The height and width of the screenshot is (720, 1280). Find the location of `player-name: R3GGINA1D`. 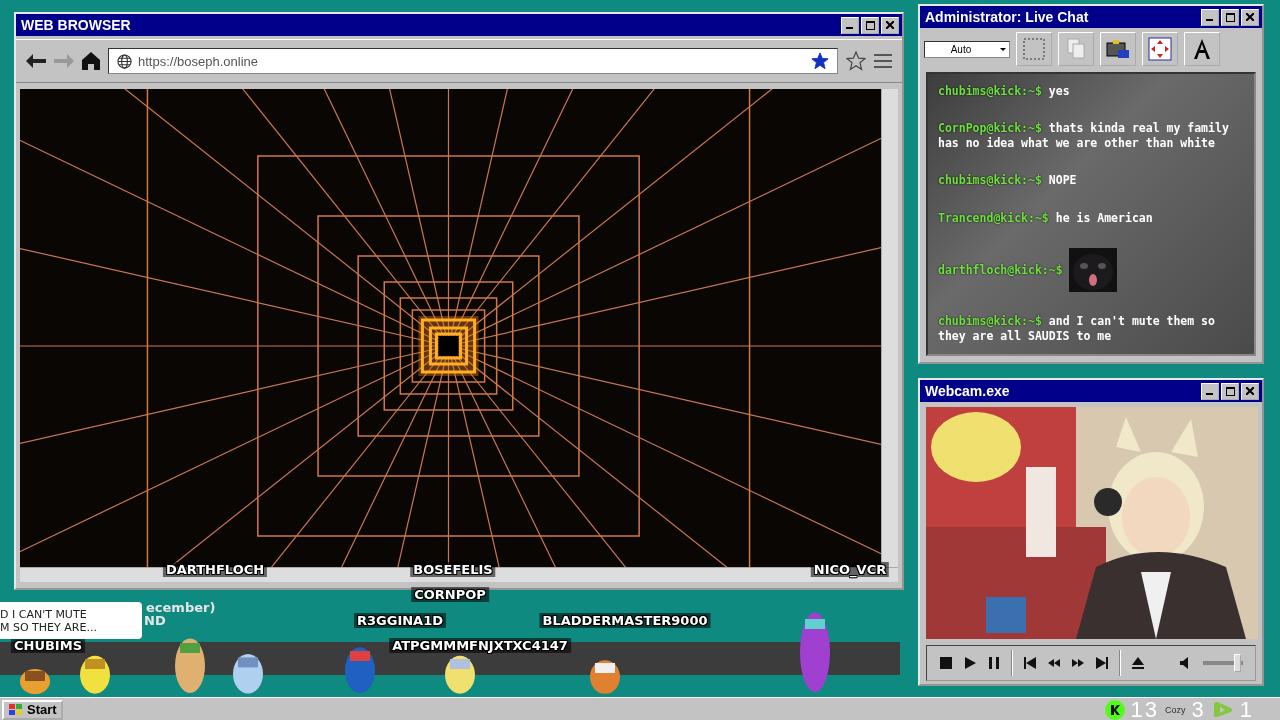

player-name: R3GGINA1D is located at coordinates (400, 620).